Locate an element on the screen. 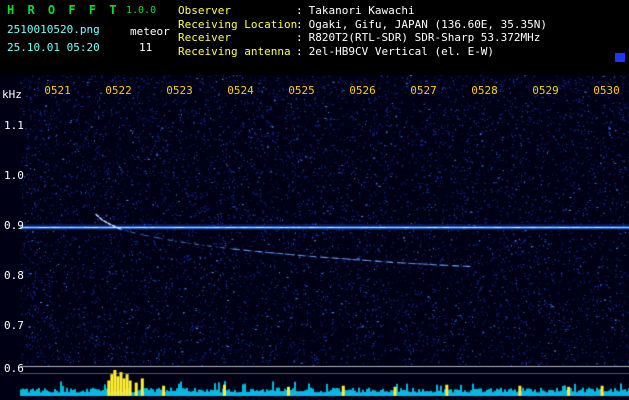 The width and height of the screenshot is (629, 400). info-value-location: Ogaki, Gifu, JAPAN (136.60E, 35.35N) is located at coordinates (428, 24).